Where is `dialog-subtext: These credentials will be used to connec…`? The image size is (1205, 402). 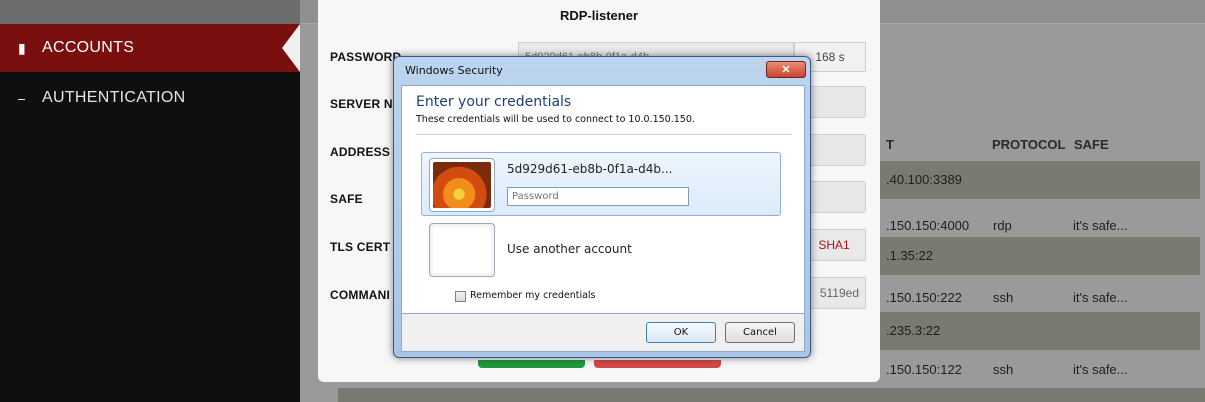 dialog-subtext: These credentials will be used to connec… is located at coordinates (555, 119).